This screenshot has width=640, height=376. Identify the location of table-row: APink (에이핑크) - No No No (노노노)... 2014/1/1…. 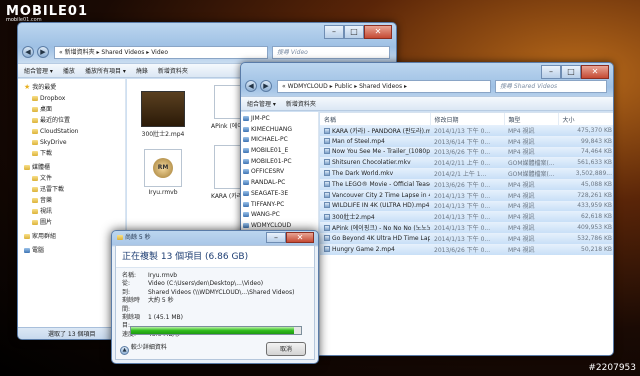
(466, 227).